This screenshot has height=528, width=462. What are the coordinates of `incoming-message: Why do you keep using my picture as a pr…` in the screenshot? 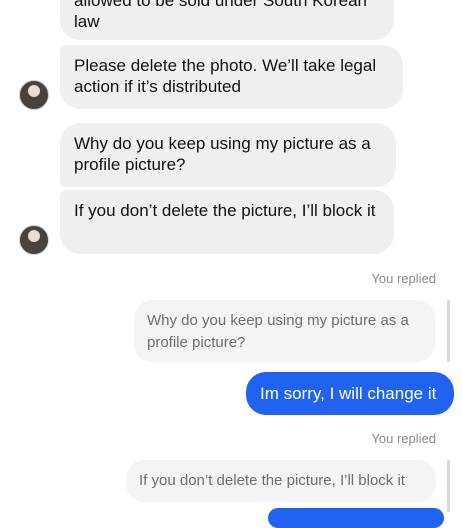 It's located at (228, 155).